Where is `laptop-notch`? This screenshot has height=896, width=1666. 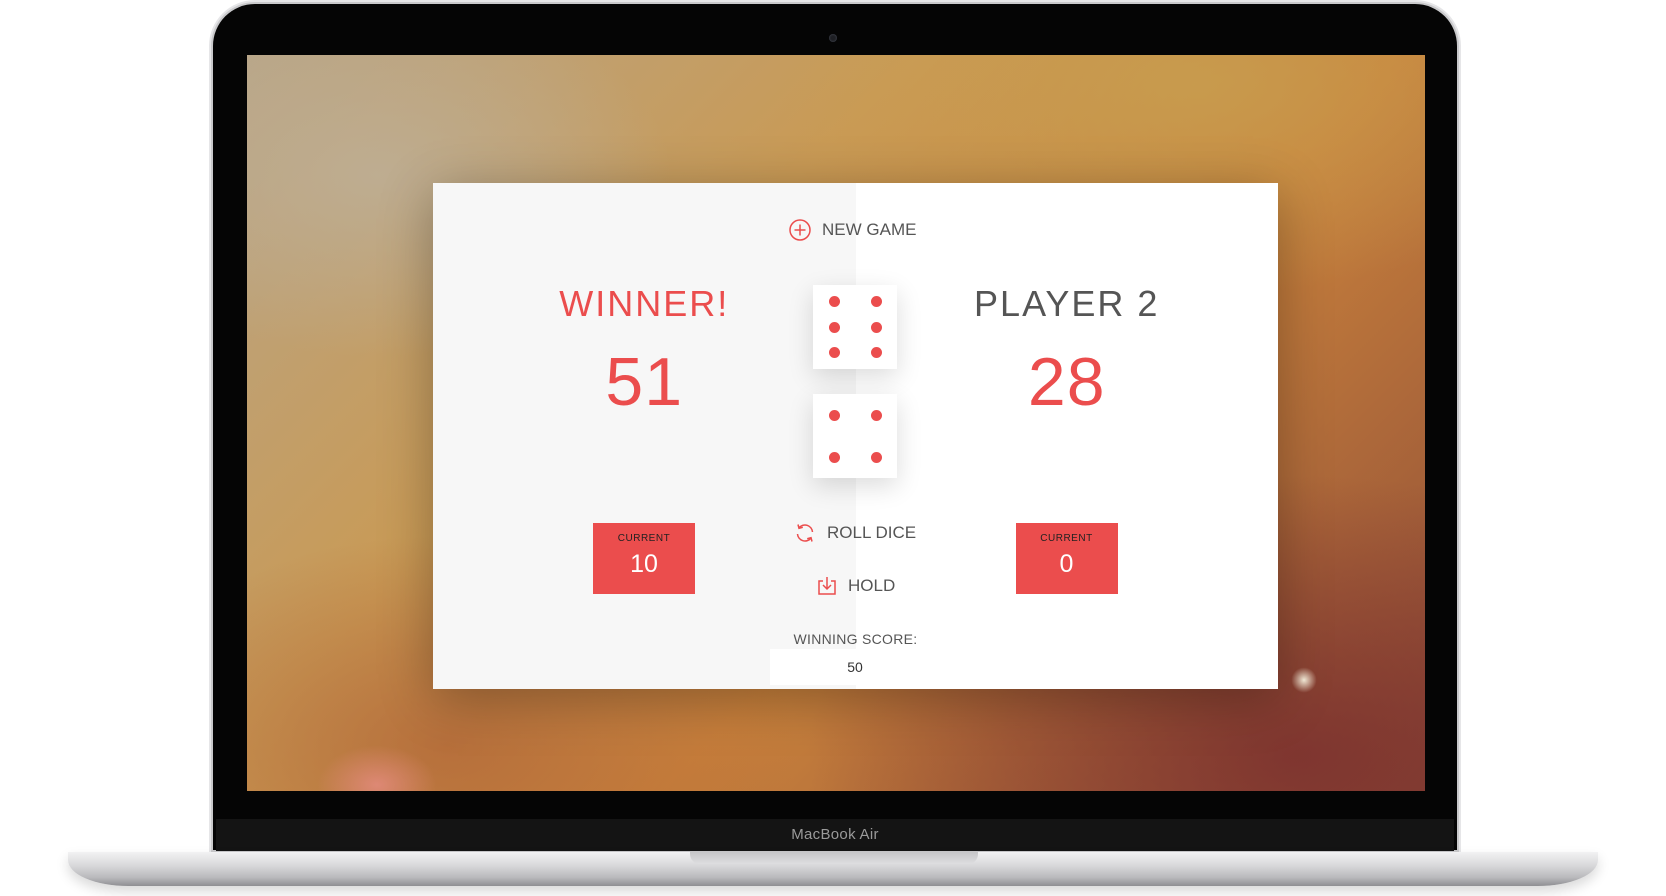
laptop-notch is located at coordinates (834, 858).